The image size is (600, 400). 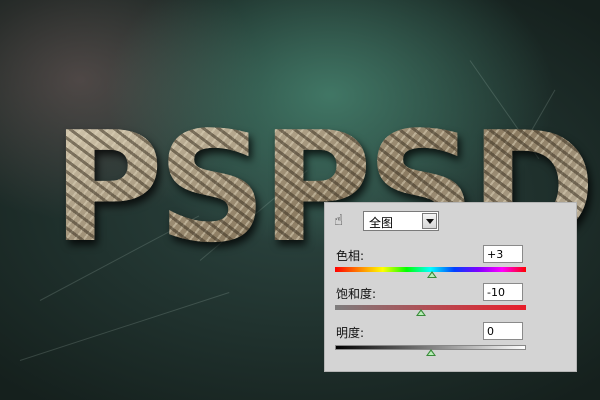 I want to click on saturation-input, so click(x=503, y=292).